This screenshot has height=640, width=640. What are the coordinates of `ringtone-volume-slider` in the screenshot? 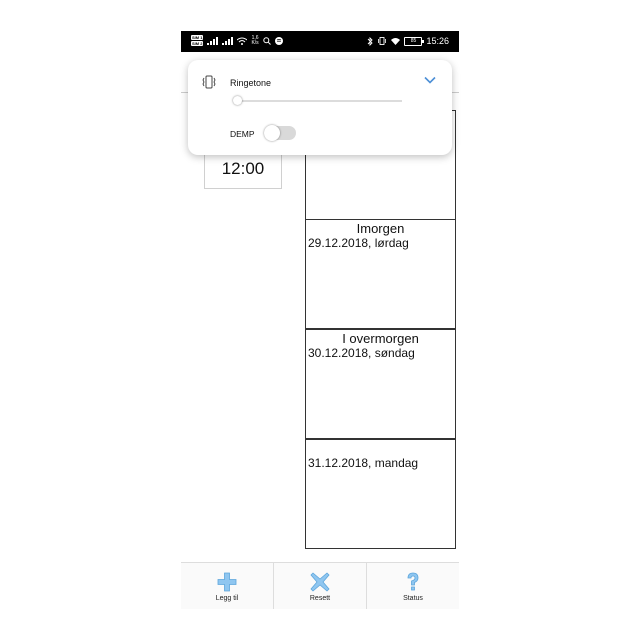 It's located at (320, 101).